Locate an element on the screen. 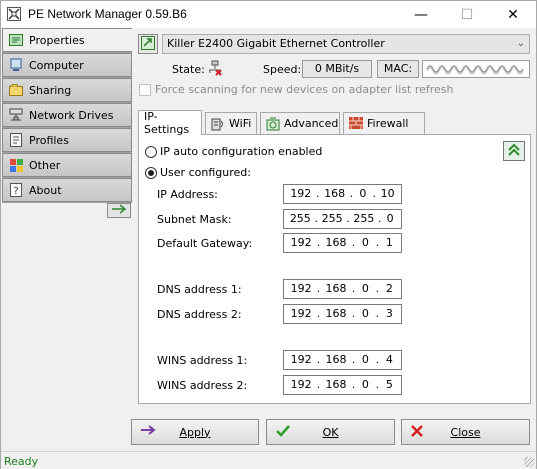 Image resolution: width=537 pixels, height=469 pixels. tab-label: WiFi is located at coordinates (240, 123).